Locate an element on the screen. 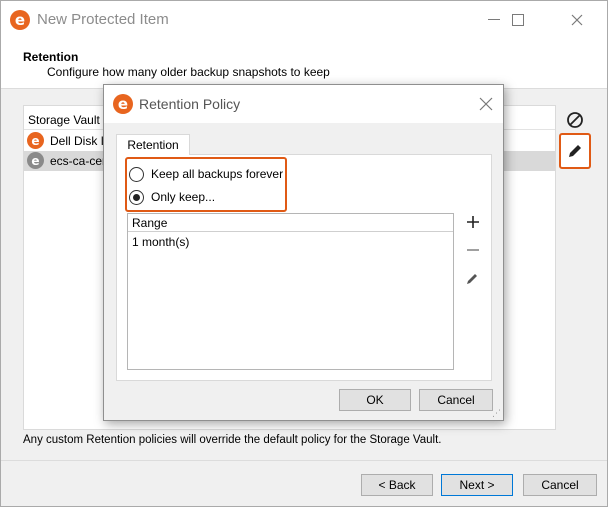  radio-keep-forever: Keep all backups forever is located at coordinates (206, 174).